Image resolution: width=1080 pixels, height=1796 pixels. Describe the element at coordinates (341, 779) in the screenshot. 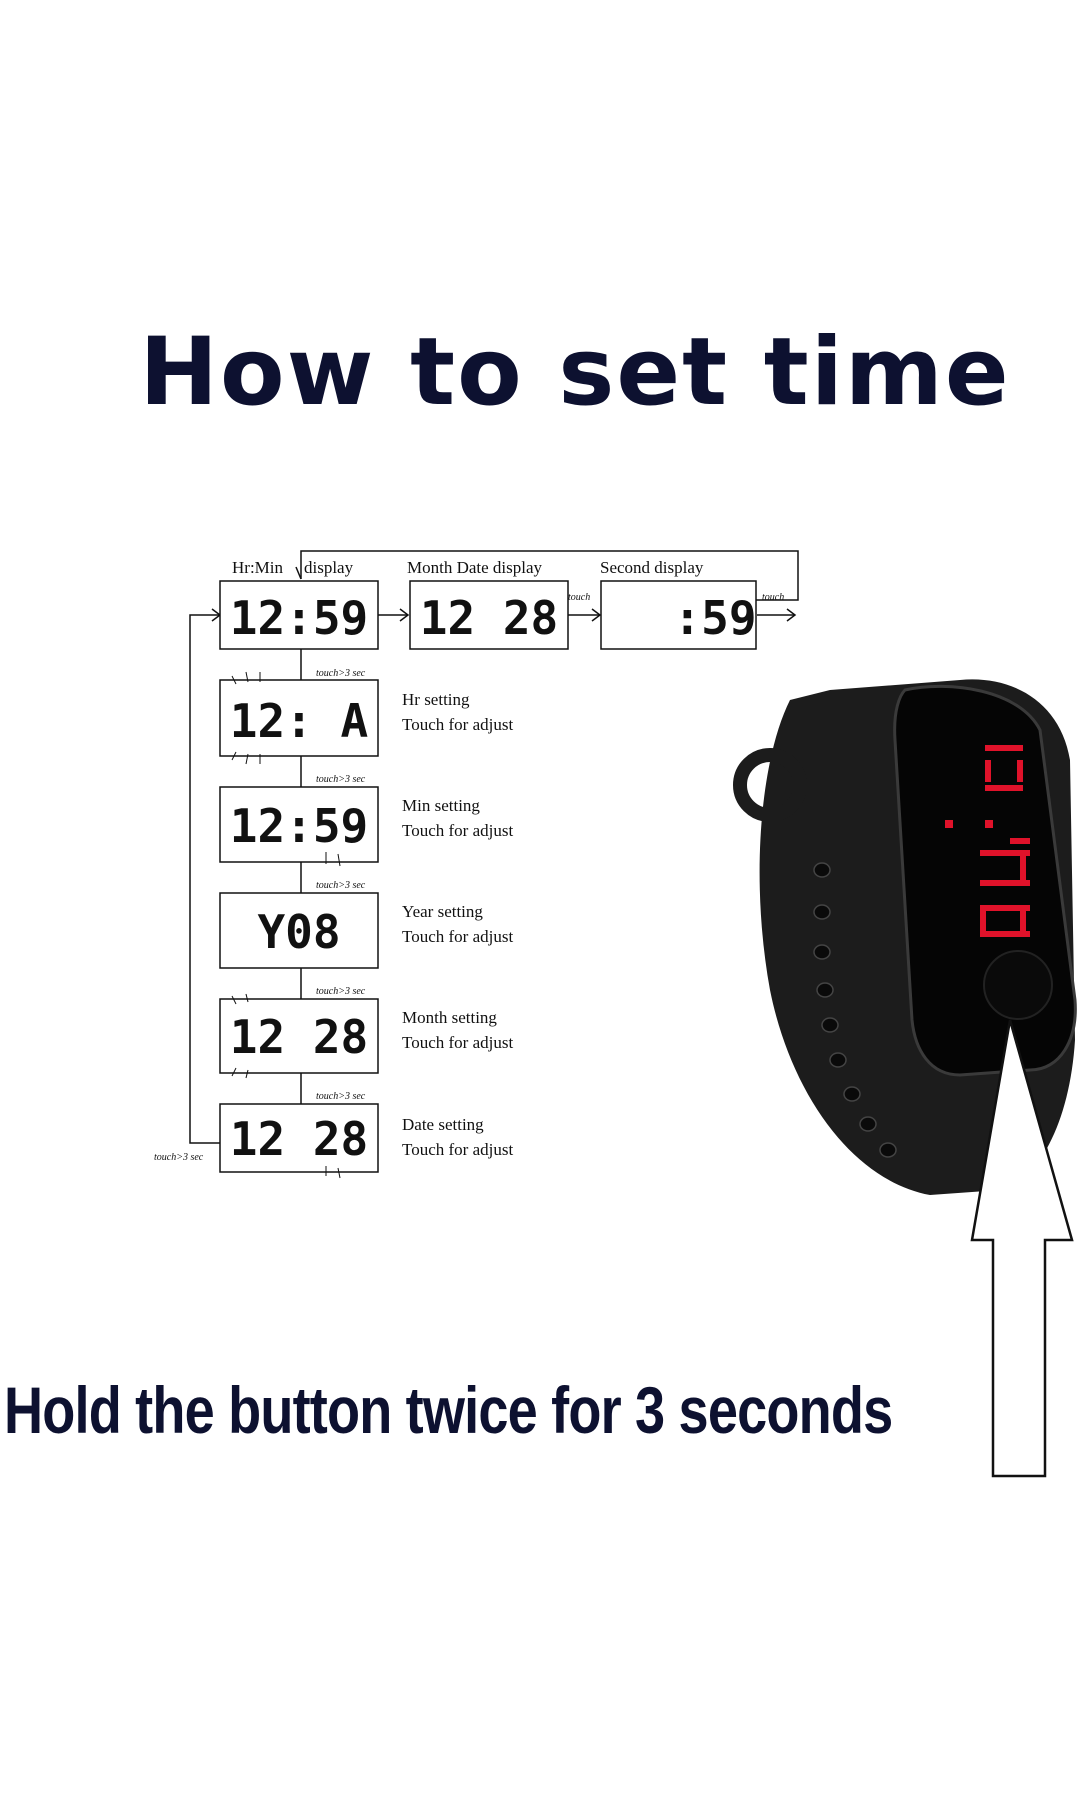

I see `hold-label-2: touch>3 sec` at that location.